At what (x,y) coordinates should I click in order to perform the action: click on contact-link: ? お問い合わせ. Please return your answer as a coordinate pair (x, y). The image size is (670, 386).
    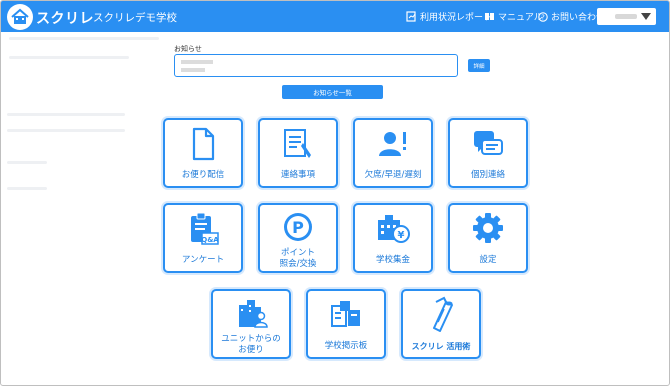
    Looking at the image, I should click on (571, 16).